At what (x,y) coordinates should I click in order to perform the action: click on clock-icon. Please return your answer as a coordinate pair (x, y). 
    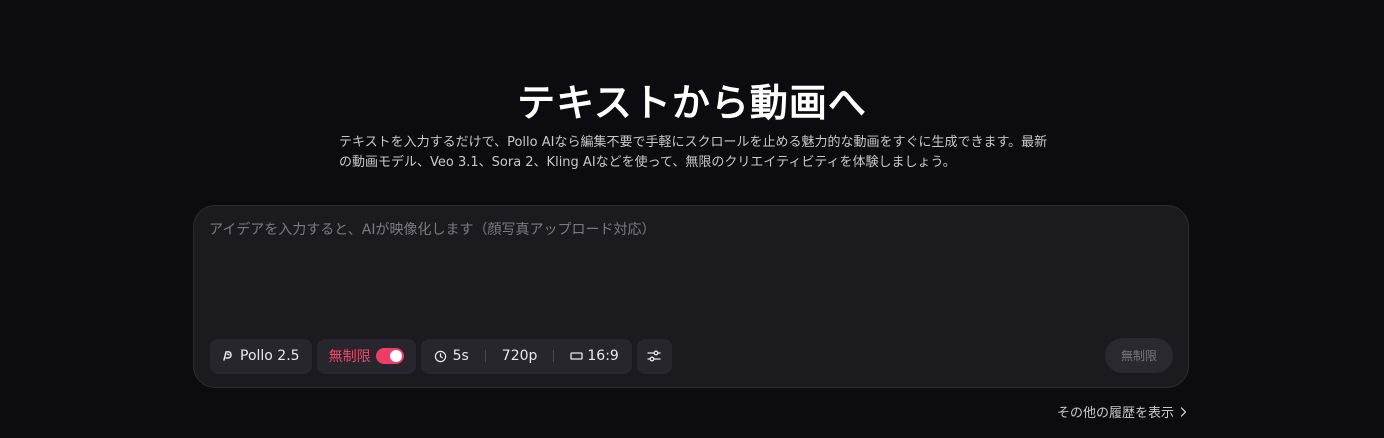
    Looking at the image, I should click on (440, 356).